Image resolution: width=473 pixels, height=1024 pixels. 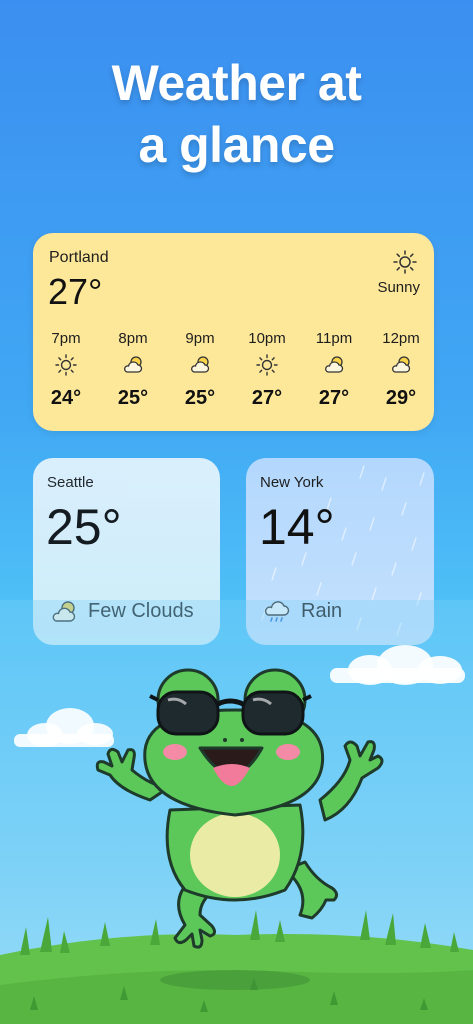 I want to click on hour-time: 9pm, so click(x=200, y=338).